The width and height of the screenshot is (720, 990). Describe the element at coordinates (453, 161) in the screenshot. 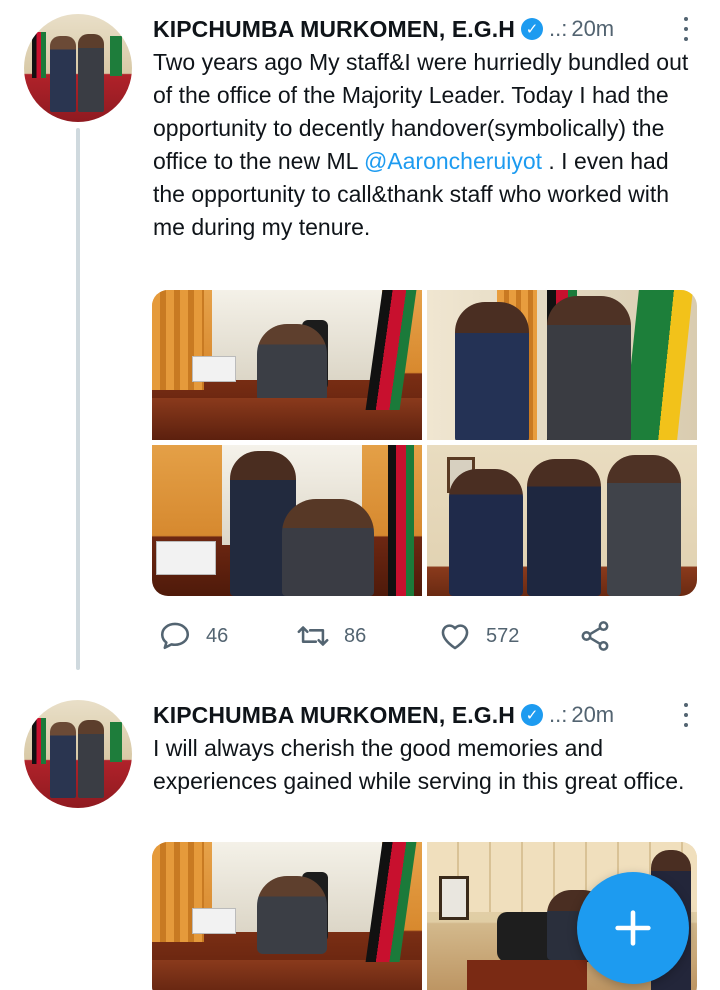

I see `mention-link: @Aaroncheruiyot` at that location.